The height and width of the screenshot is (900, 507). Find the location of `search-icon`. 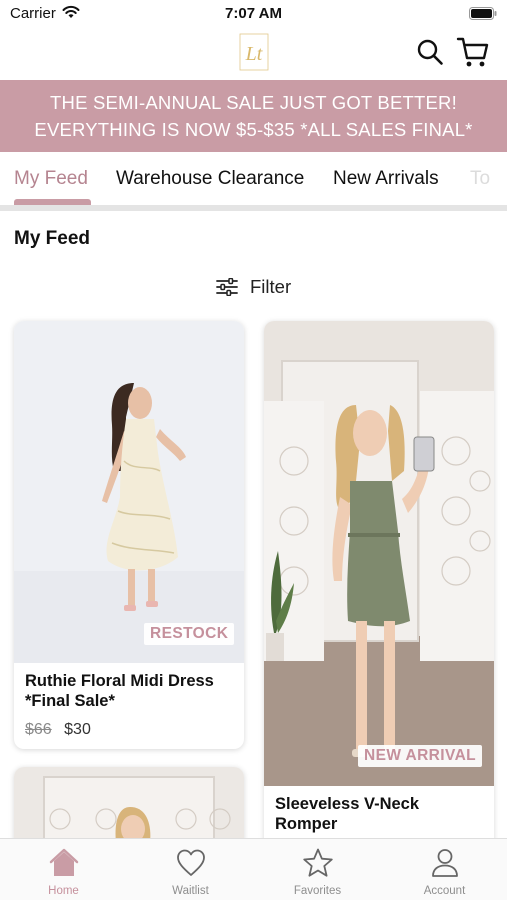

search-icon is located at coordinates (430, 52).